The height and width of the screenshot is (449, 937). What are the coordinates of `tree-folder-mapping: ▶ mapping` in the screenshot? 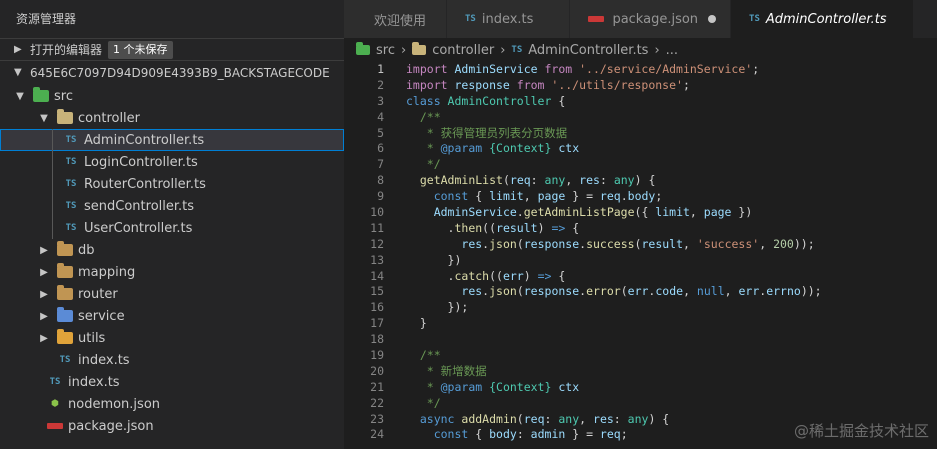 It's located at (172, 272).